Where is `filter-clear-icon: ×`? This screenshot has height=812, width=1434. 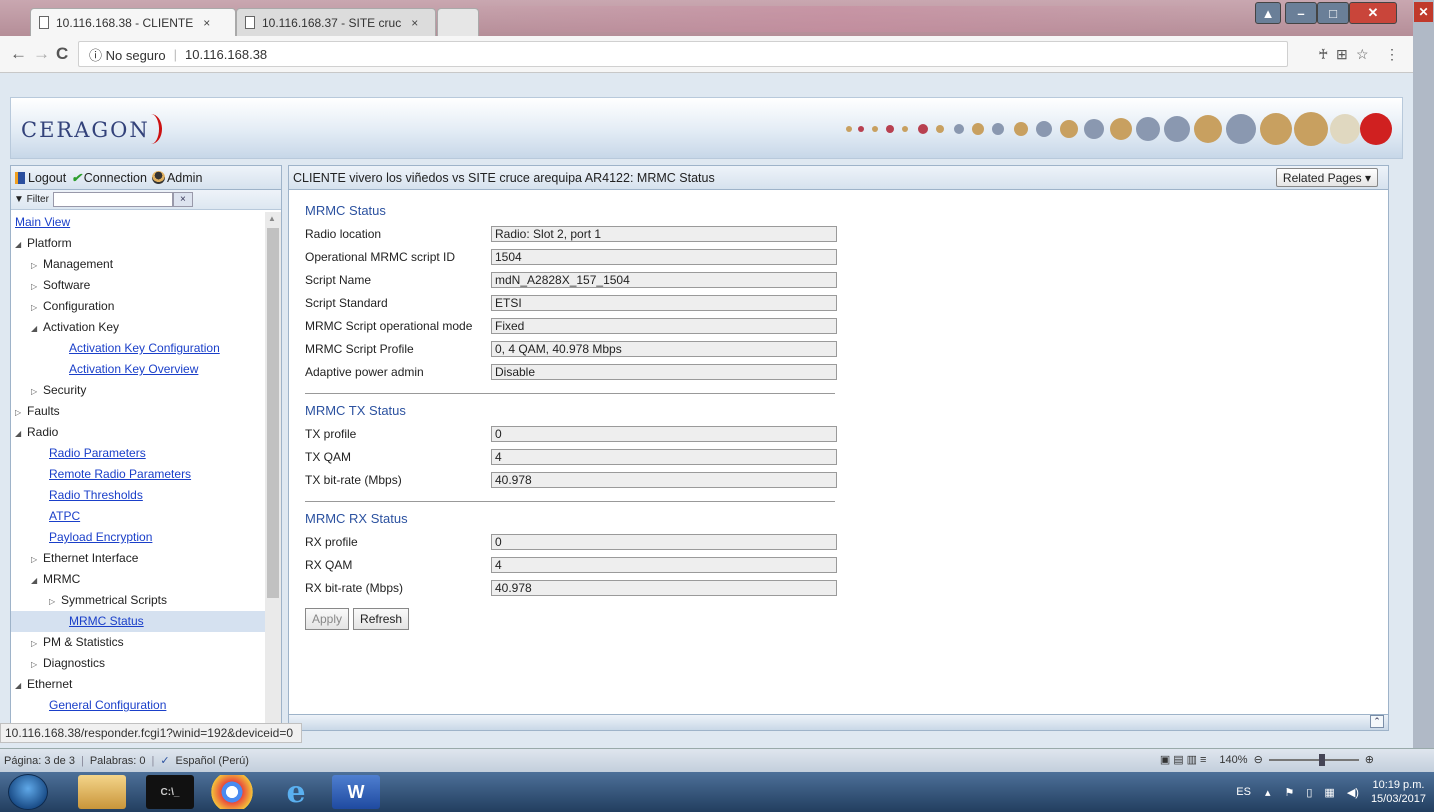
filter-clear-icon: × is located at coordinates (182, 199).